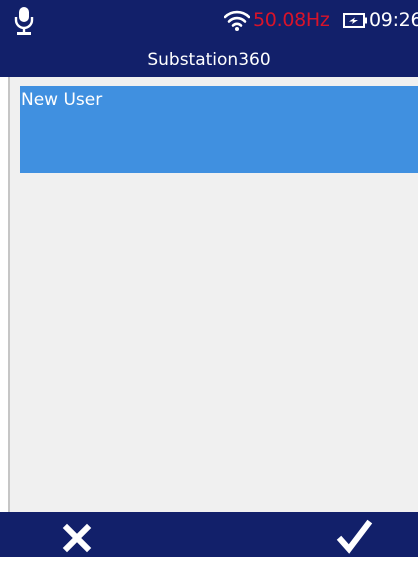  I want to click on confirm-button, so click(355, 538).